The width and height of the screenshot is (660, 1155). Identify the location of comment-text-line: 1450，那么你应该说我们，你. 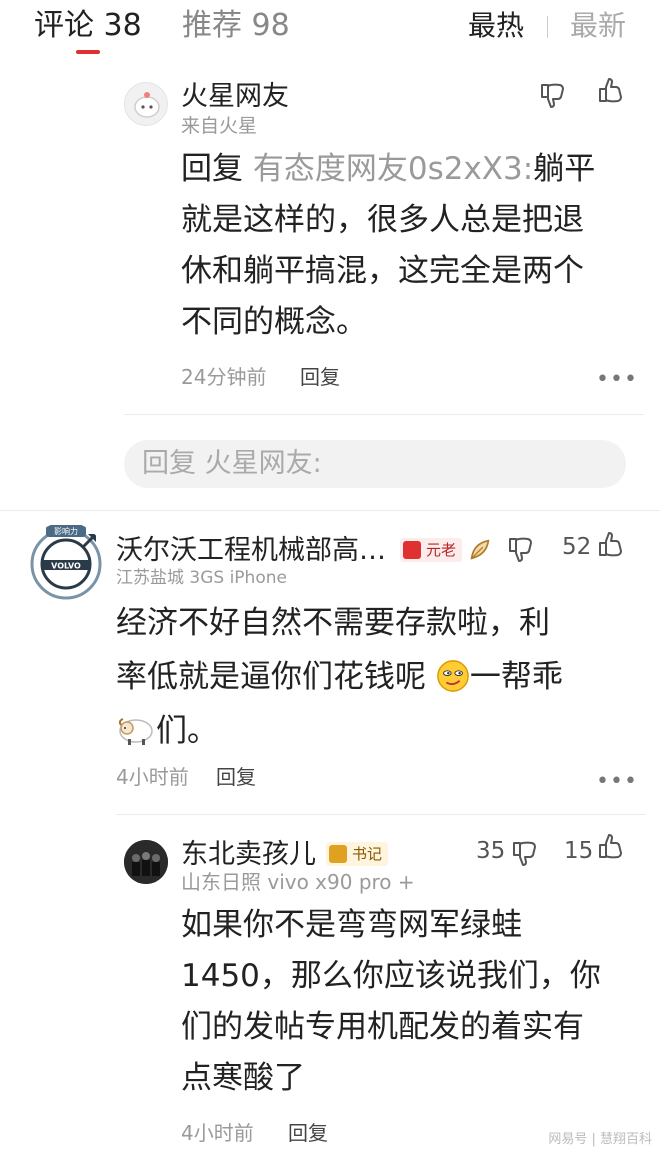
(391, 976).